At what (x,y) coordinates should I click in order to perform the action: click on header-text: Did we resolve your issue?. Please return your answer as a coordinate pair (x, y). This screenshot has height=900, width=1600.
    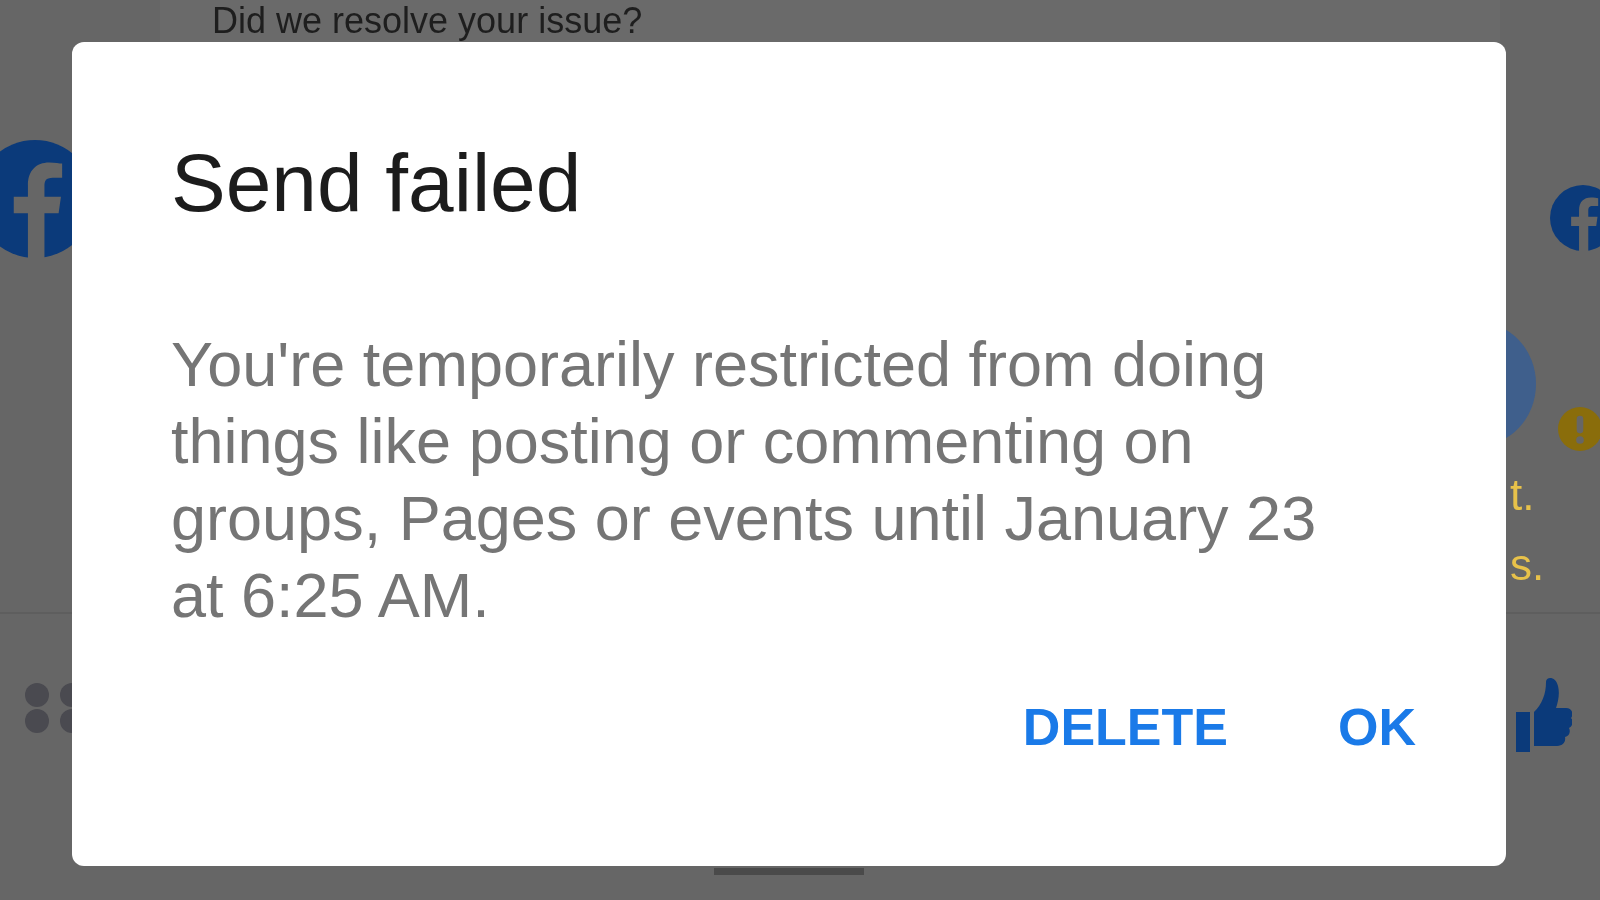
    Looking at the image, I should click on (427, 21).